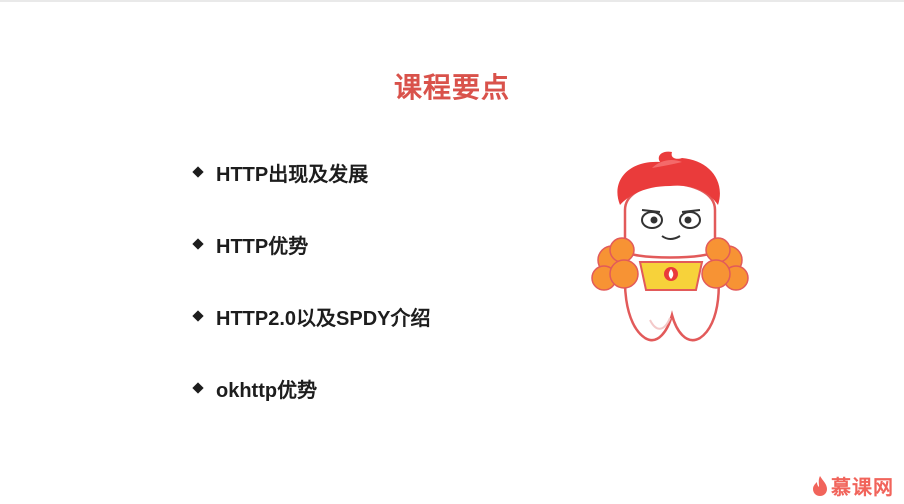 This screenshot has width=904, height=504. I want to click on bullet-item: HTTP出现及发展, so click(402, 172).